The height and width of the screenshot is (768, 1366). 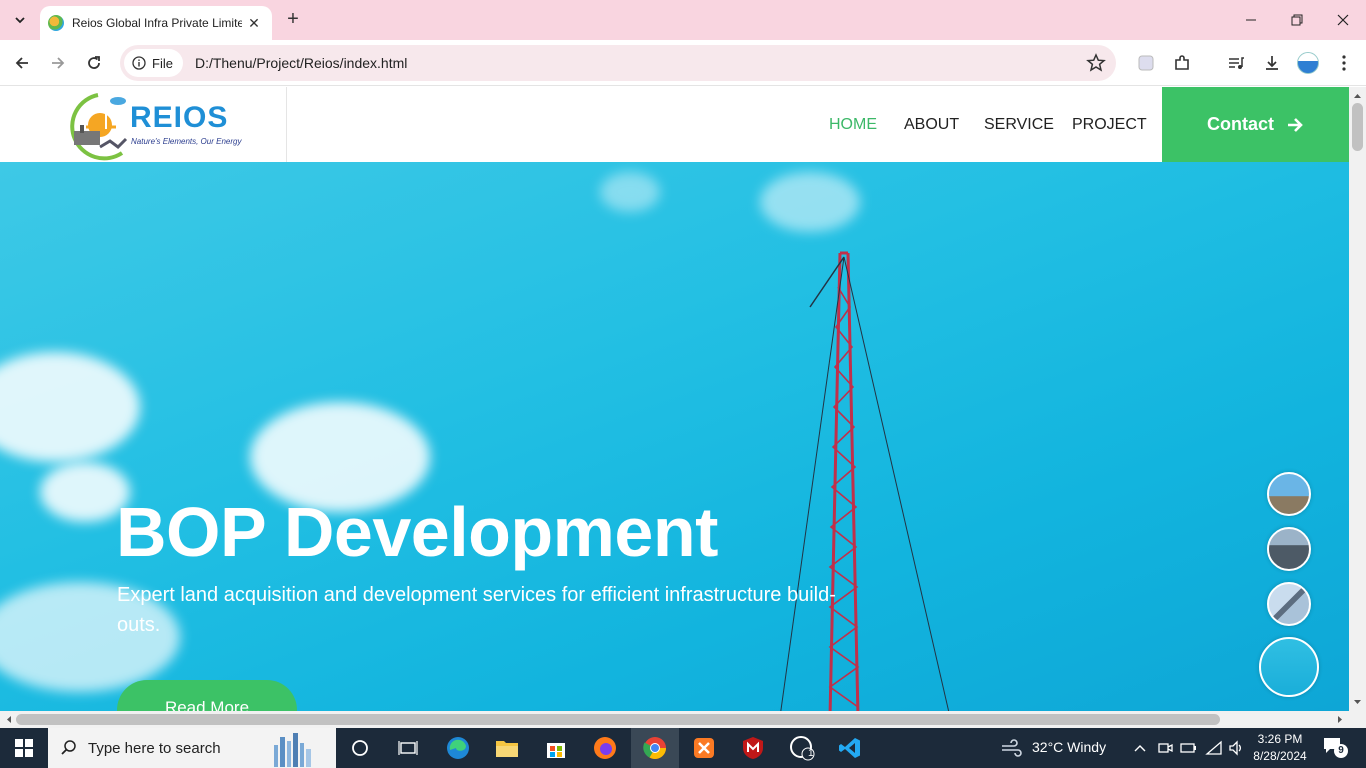 I want to click on extension-icon, so click(x=1146, y=63).